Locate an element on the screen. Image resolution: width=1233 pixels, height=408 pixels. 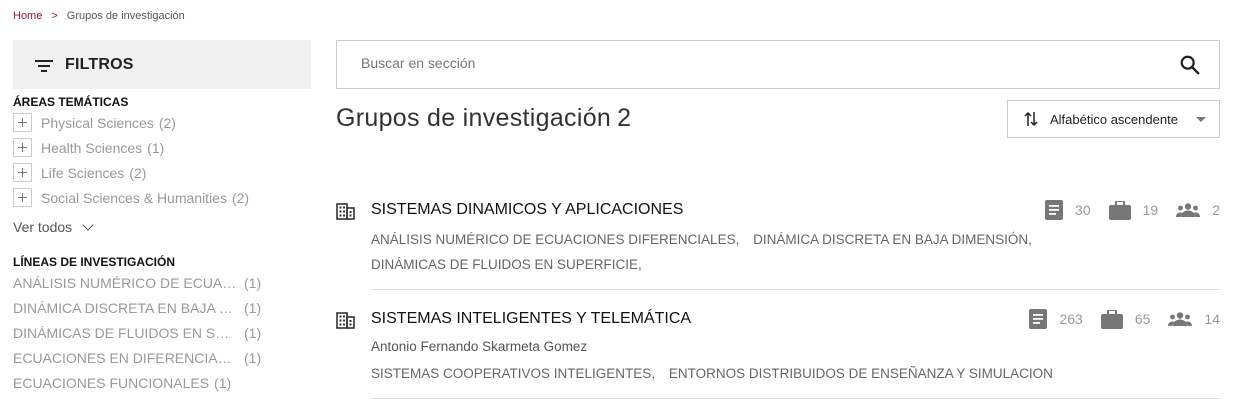
group-stats: 30 19 2 is located at coordinates (1123, 210).